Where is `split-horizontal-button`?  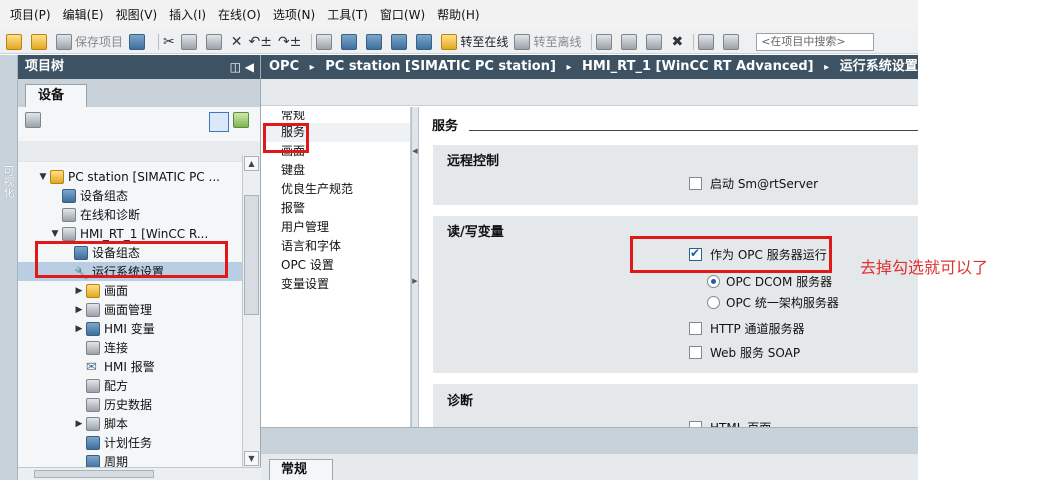 split-horizontal-button is located at coordinates (707, 42).